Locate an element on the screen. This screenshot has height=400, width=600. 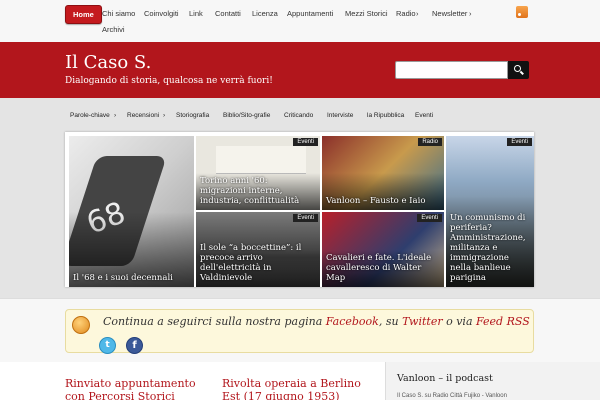
twitter-icon: t is located at coordinates (107, 345).